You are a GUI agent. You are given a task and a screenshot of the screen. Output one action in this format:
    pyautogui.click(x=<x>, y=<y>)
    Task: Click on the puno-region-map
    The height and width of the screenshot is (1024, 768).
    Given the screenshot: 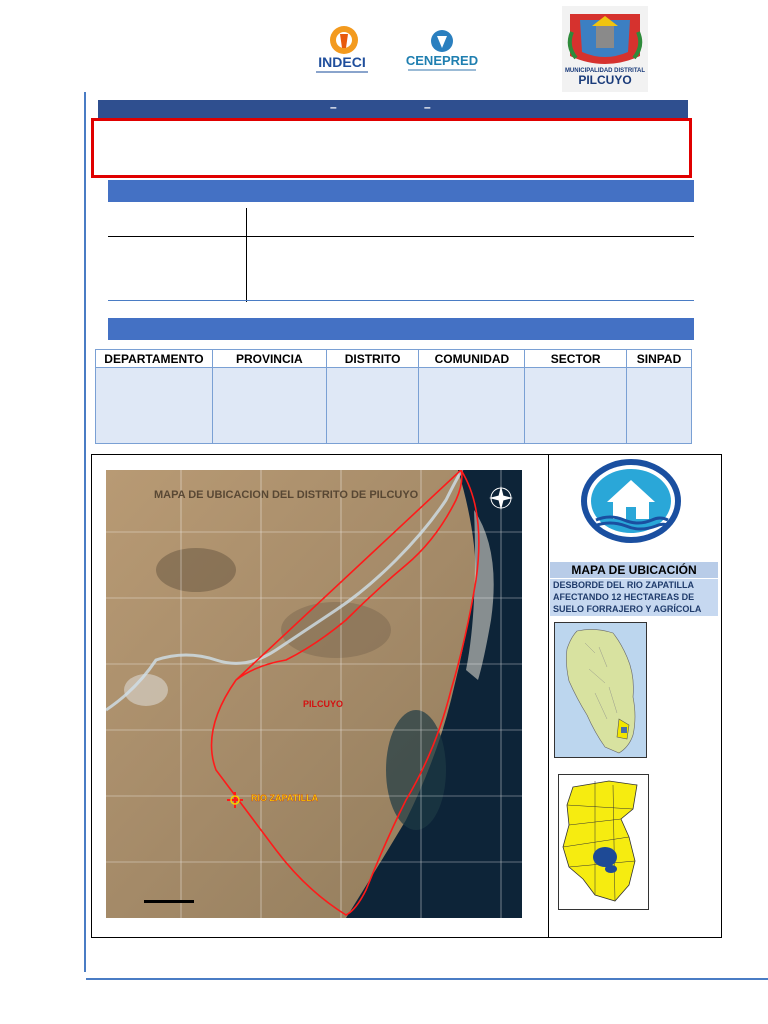 What is the action you would take?
    pyautogui.click(x=603, y=842)
    